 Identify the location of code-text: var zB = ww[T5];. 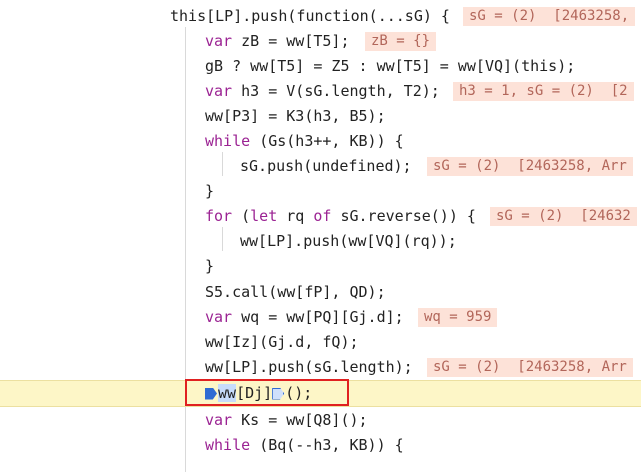
(277, 41).